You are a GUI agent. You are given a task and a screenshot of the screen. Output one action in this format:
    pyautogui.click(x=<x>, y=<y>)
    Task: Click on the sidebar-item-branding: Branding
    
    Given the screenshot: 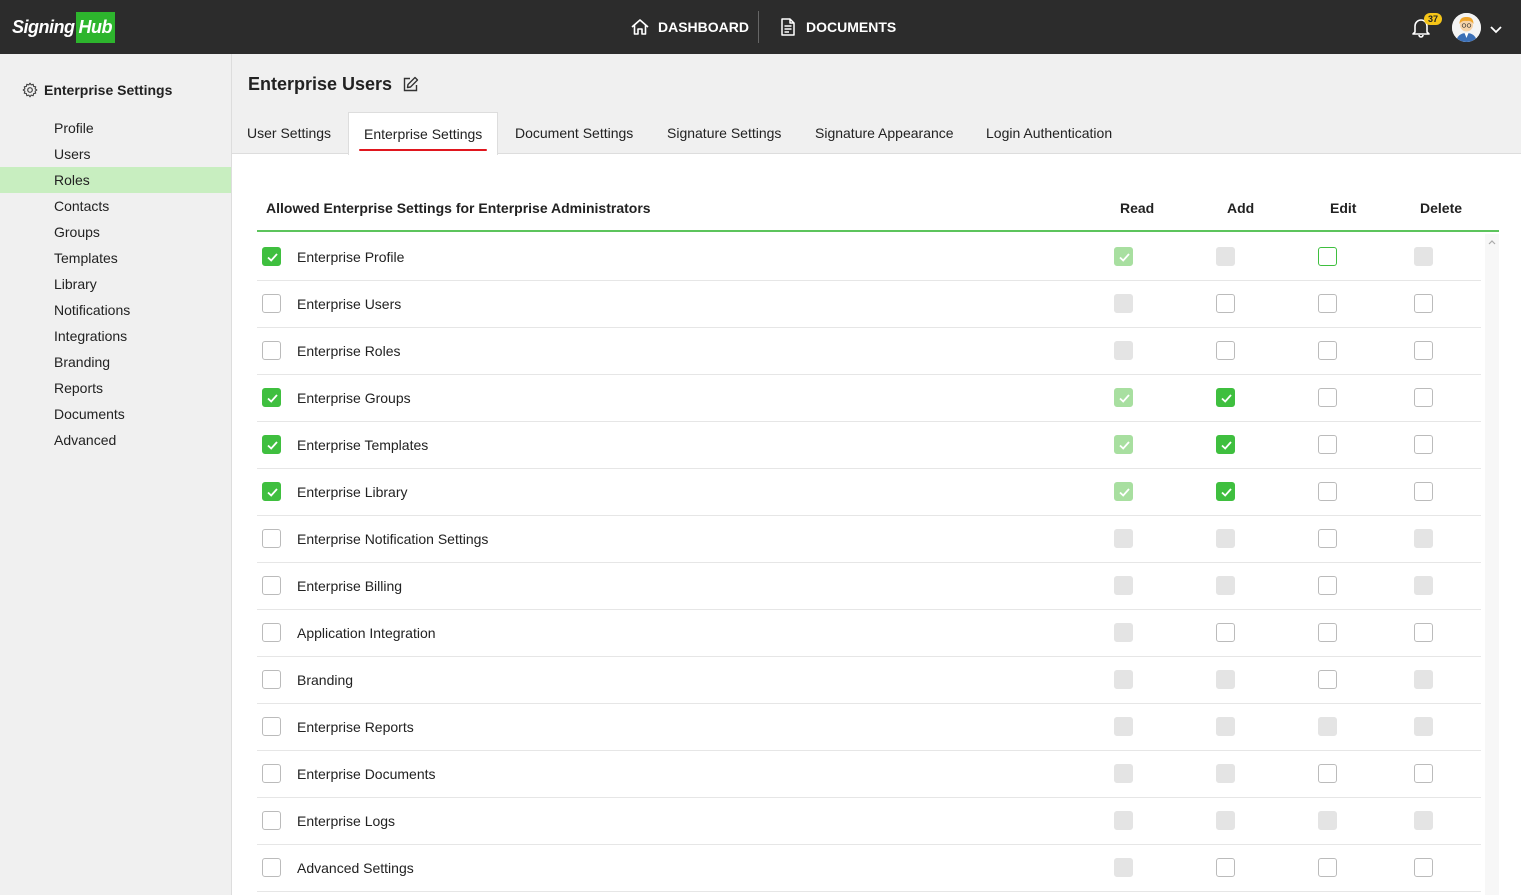 What is the action you would take?
    pyautogui.click(x=115, y=362)
    